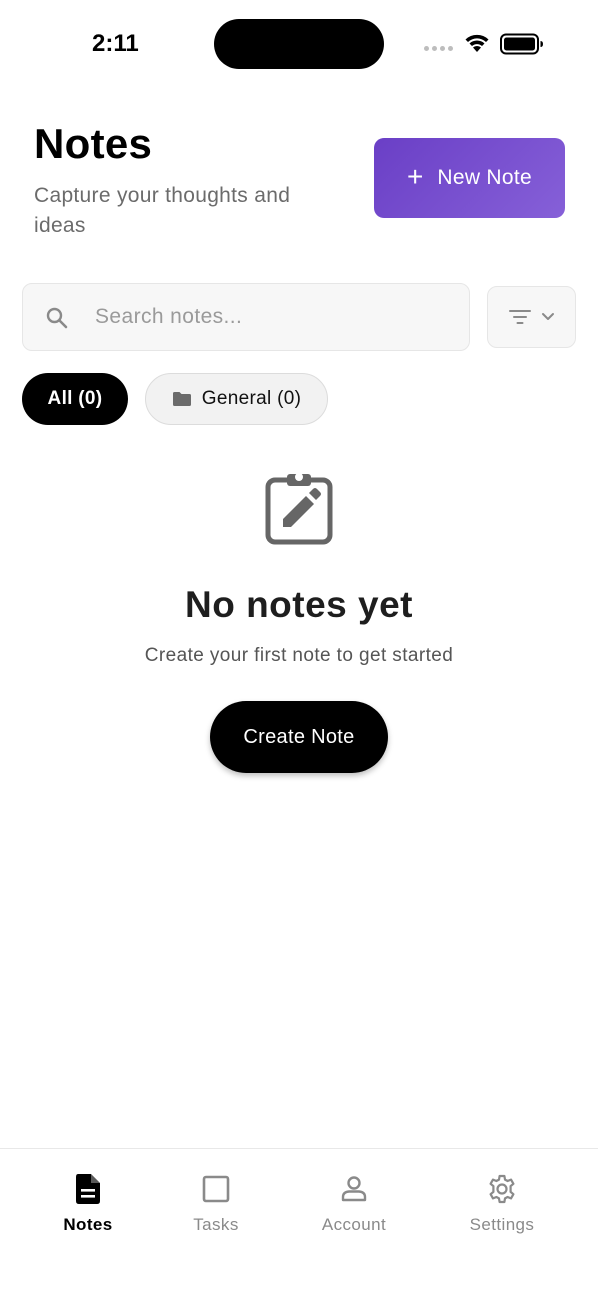 The height and width of the screenshot is (1300, 598). What do you see at coordinates (88, 1224) in the screenshot?
I see `nav-label-notes: Notes` at bounding box center [88, 1224].